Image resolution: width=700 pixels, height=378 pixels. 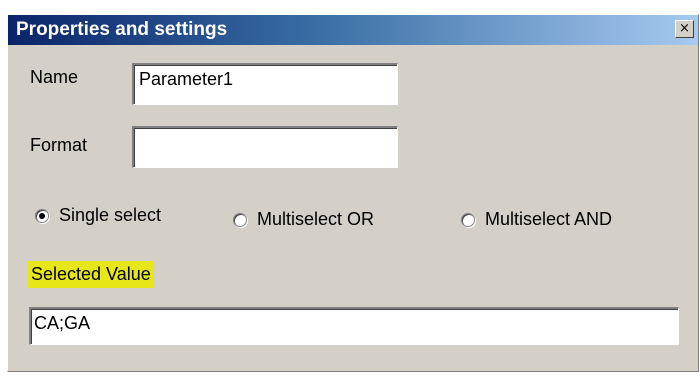 I want to click on radio-label-single: Single select, so click(x=110, y=215).